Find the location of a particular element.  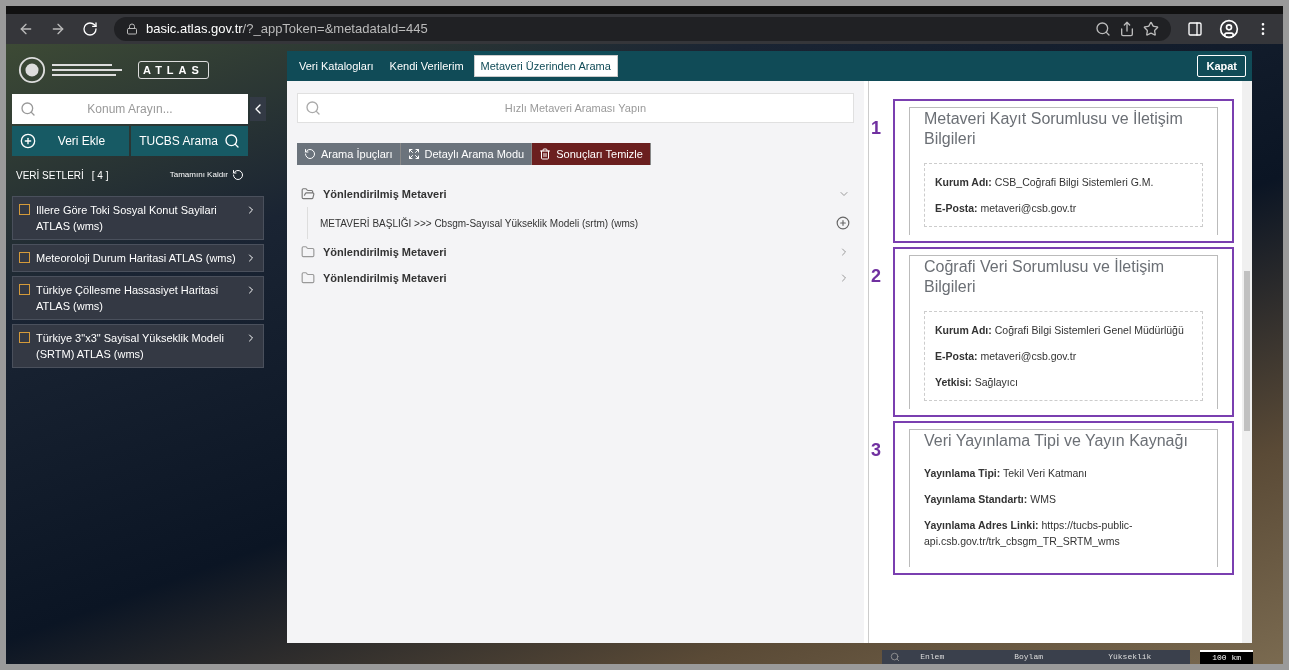

trash-icon is located at coordinates (545, 154).